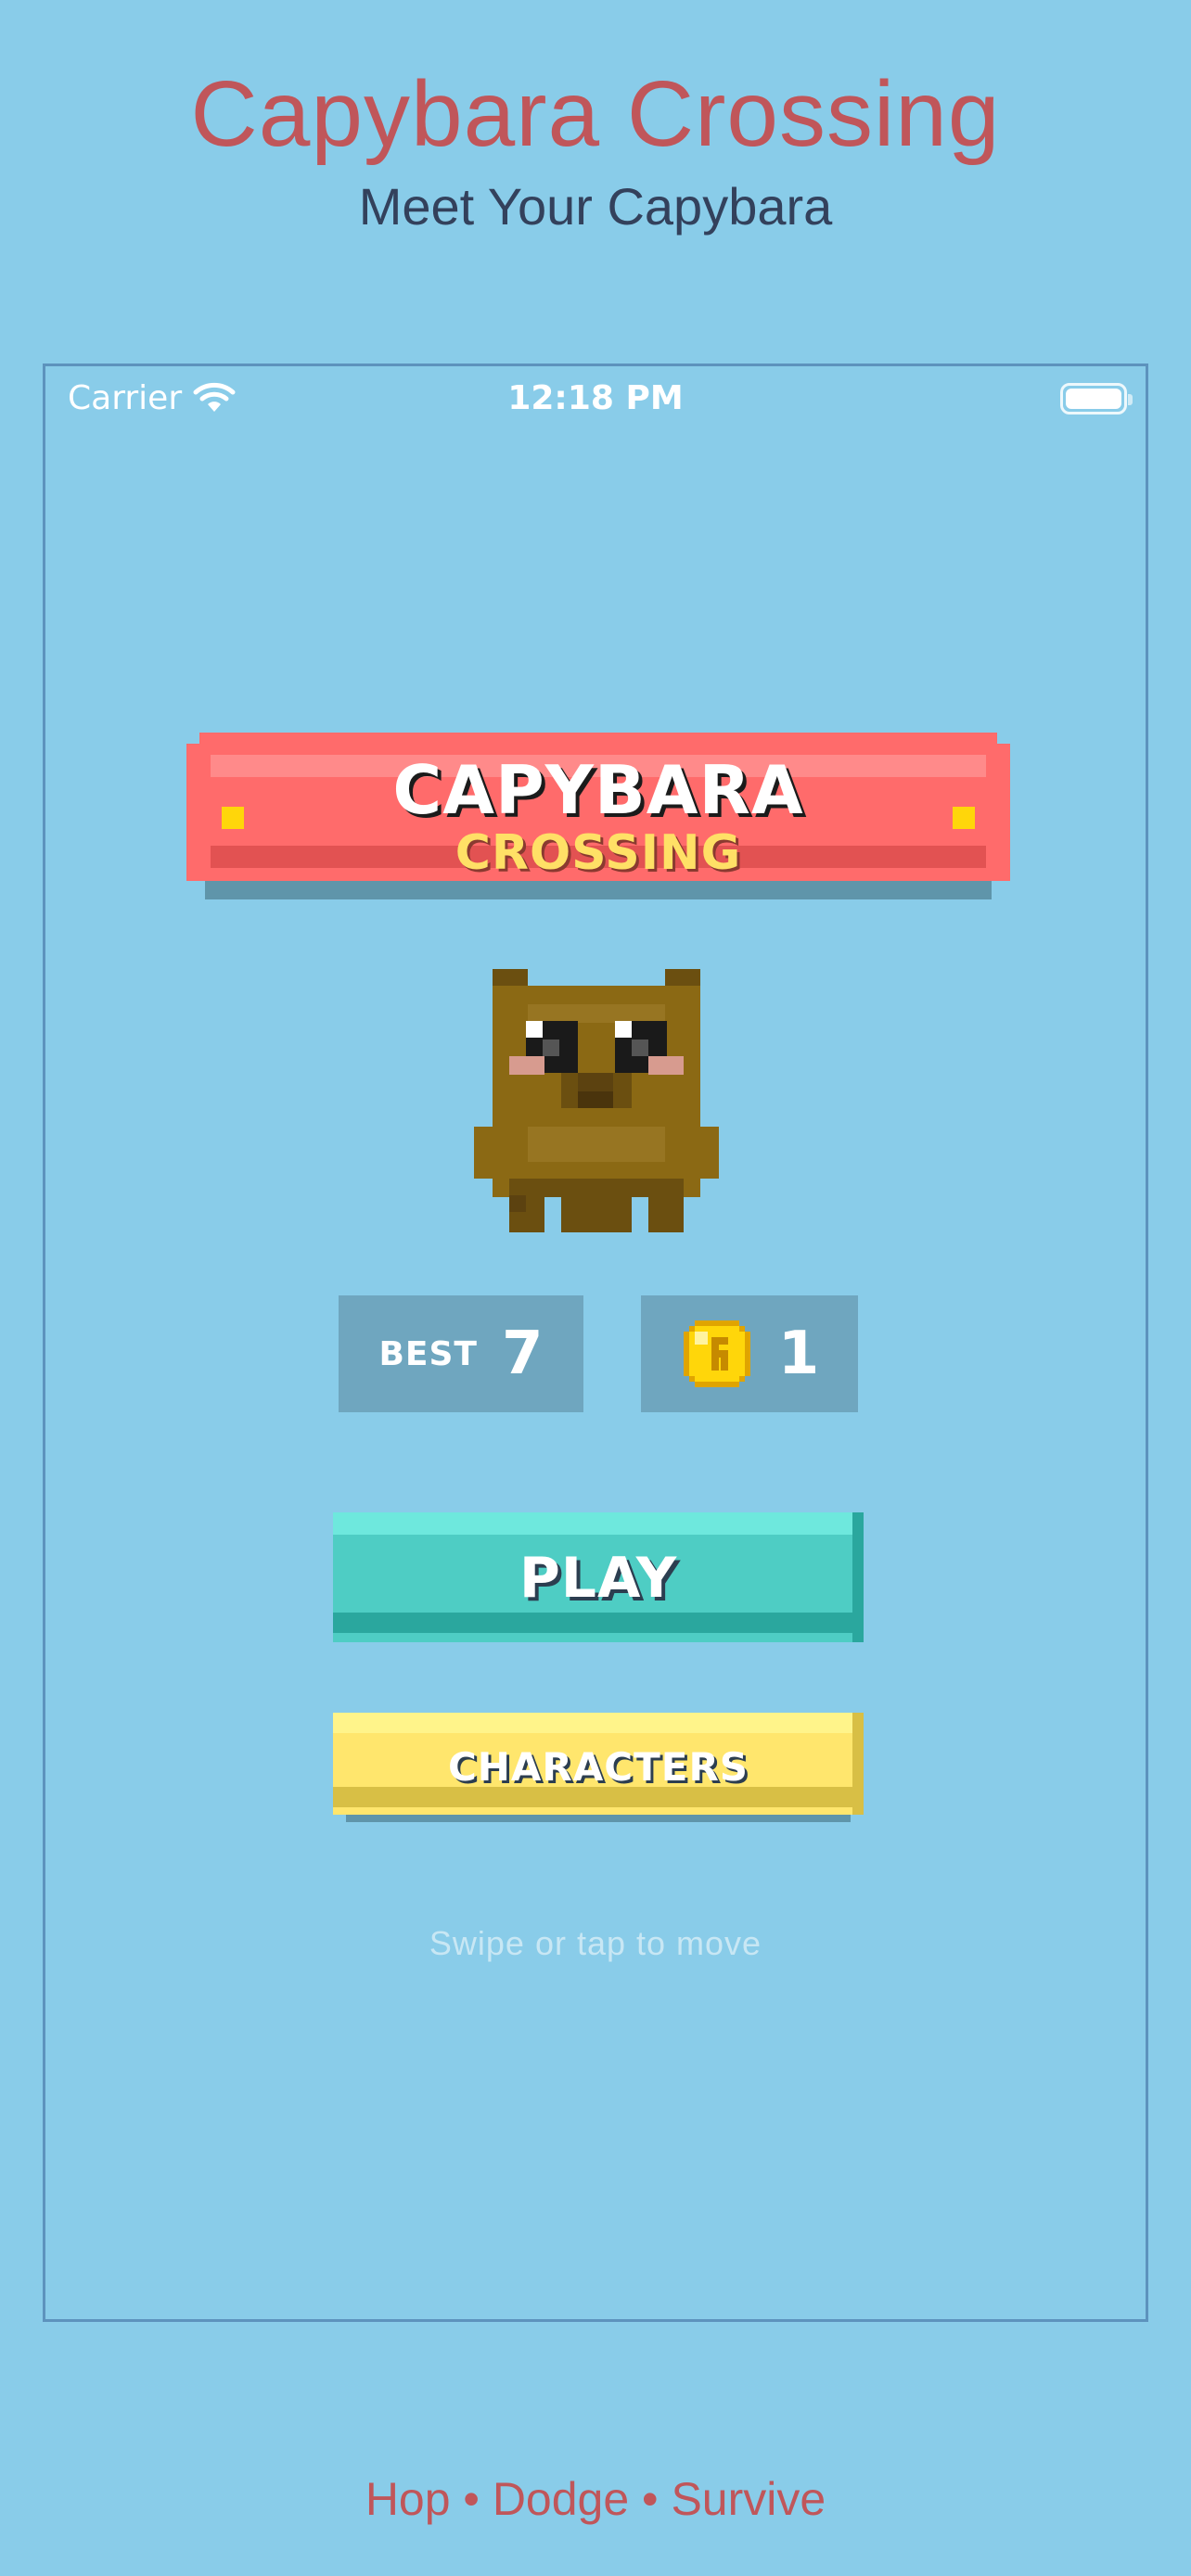 The height and width of the screenshot is (2576, 1191). Describe the element at coordinates (428, 1353) in the screenshot. I see `best-score-label: BEST` at that location.